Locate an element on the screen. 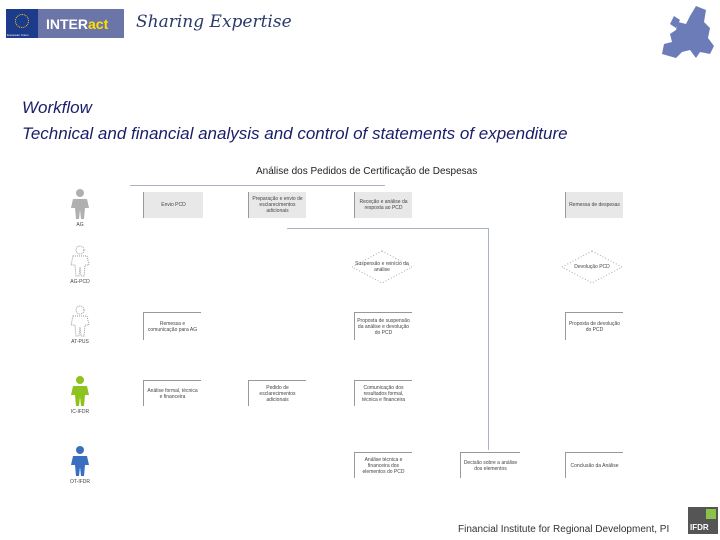 This screenshot has height=540, width=720. process-box: Receção e análise da resposta ao PCD is located at coordinates (383, 205).